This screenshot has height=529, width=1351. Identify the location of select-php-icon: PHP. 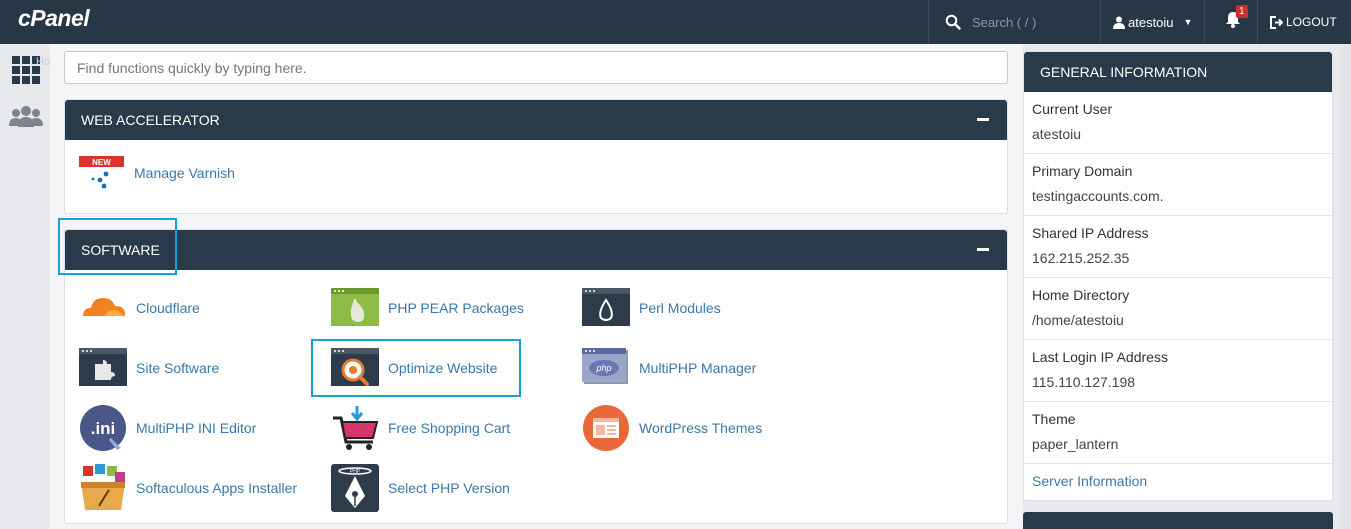
(355, 488).